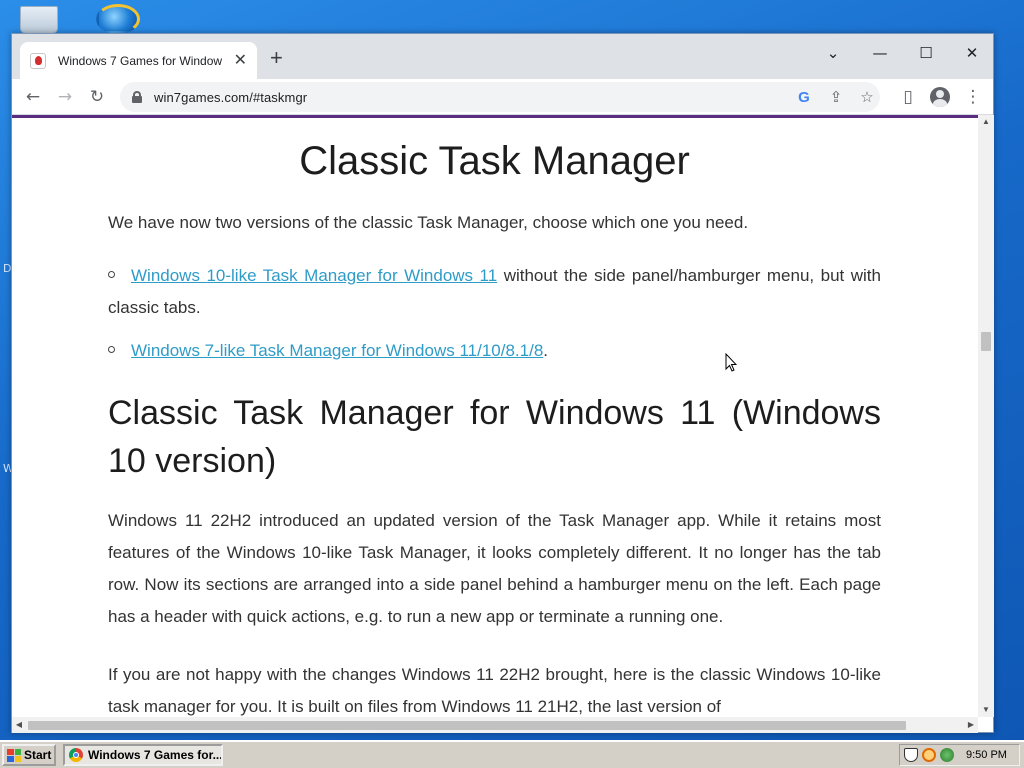 The height and width of the screenshot is (768, 1024). What do you see at coordinates (836, 97) in the screenshot?
I see `share-icon: ⇪` at bounding box center [836, 97].